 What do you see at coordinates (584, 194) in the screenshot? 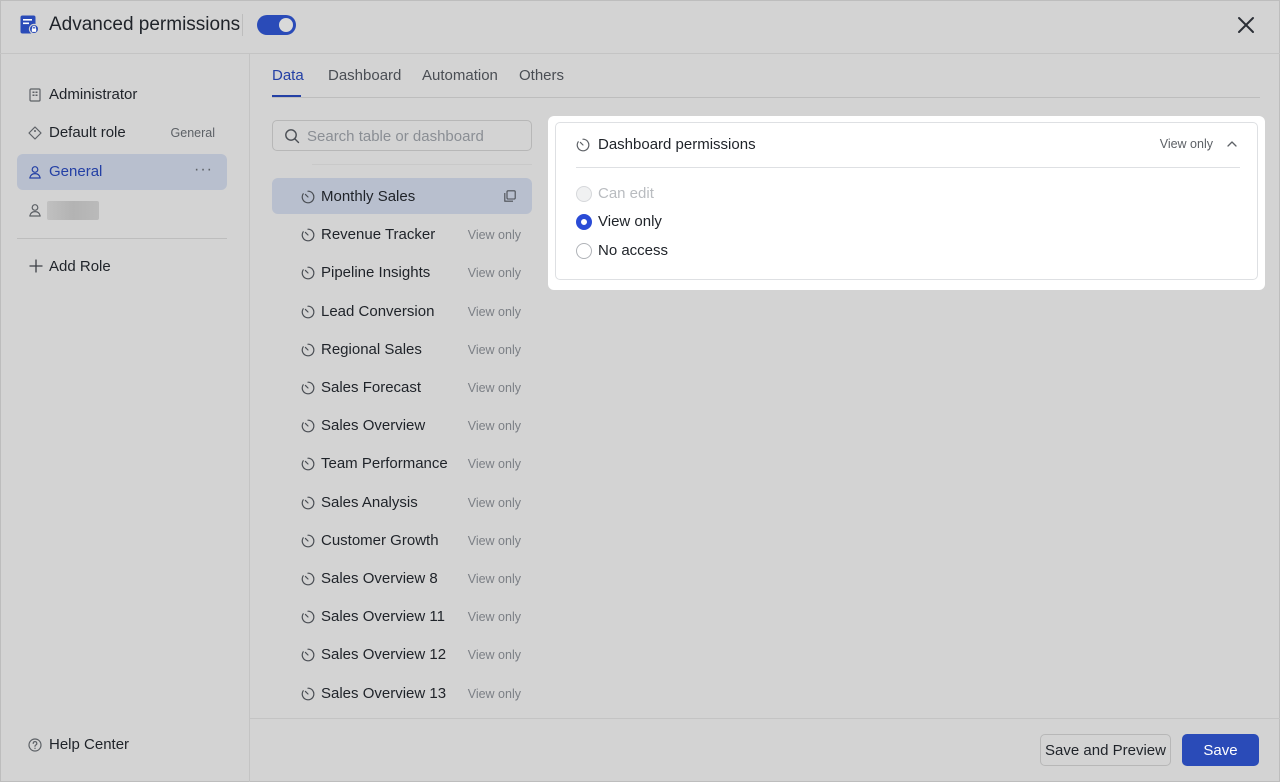
I see `radio-can-edit` at bounding box center [584, 194].